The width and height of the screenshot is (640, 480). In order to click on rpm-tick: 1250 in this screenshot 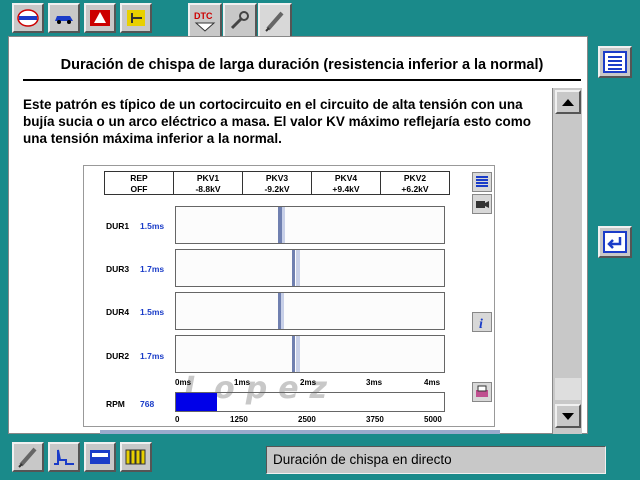, I will do `click(239, 419)`.